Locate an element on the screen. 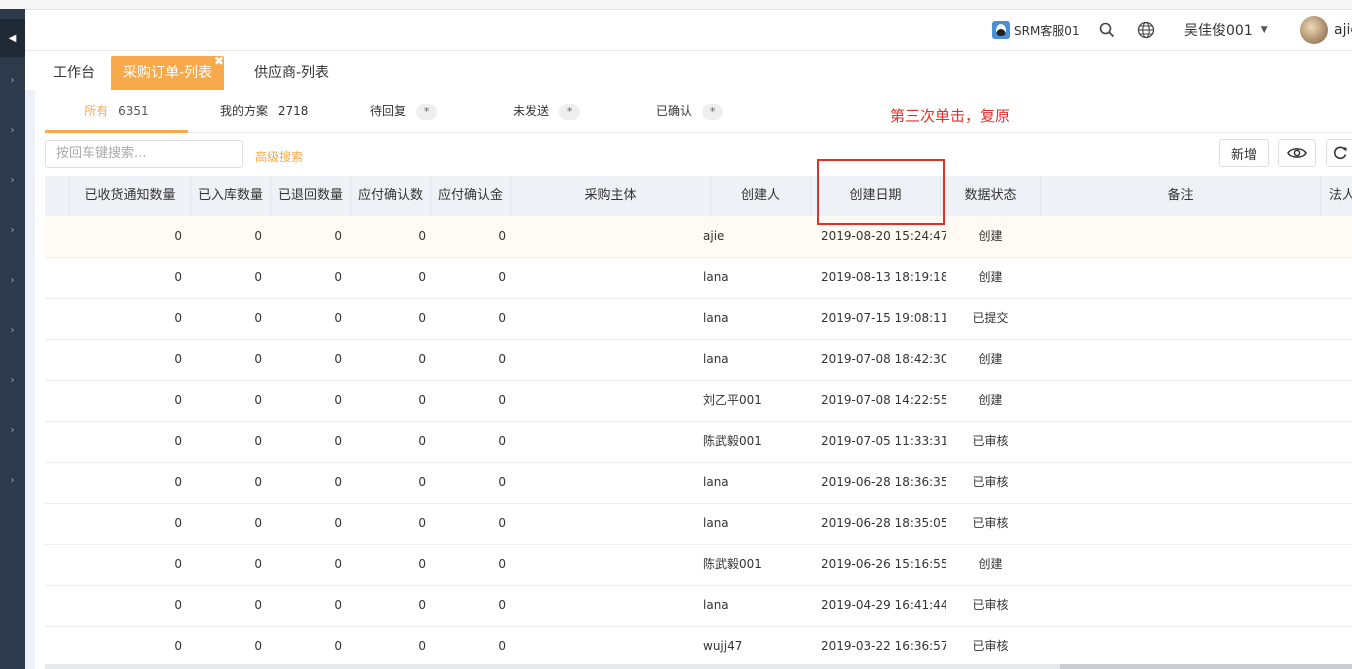 Image resolution: width=1352 pixels, height=669 pixels. annotation-highlight-box is located at coordinates (881, 192).